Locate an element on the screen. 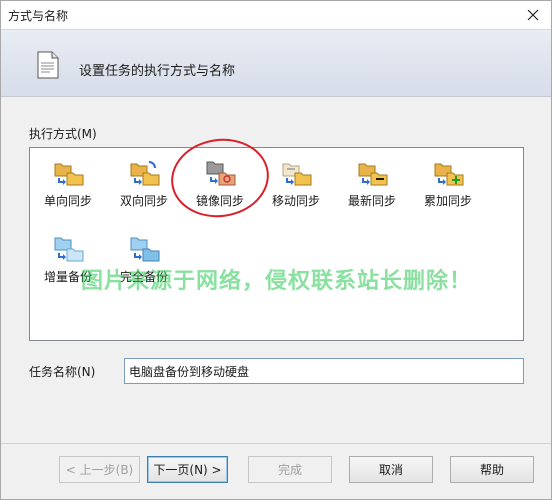 The image size is (552, 500). method-full-backup: 完全备份 is located at coordinates (144, 263).